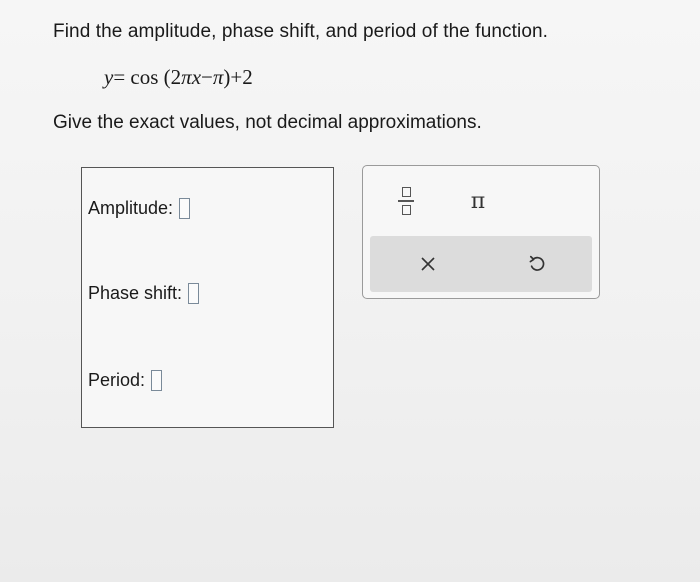 This screenshot has width=700, height=582. What do you see at coordinates (218, 77) in the screenshot?
I see `eq-pi-2: π` at bounding box center [218, 77].